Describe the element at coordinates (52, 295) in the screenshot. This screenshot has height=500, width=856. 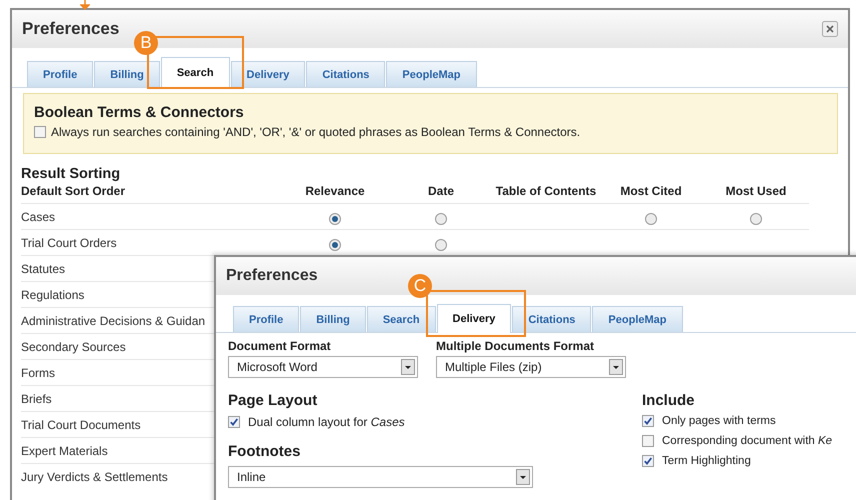
I see `row-label: Regulations` at that location.